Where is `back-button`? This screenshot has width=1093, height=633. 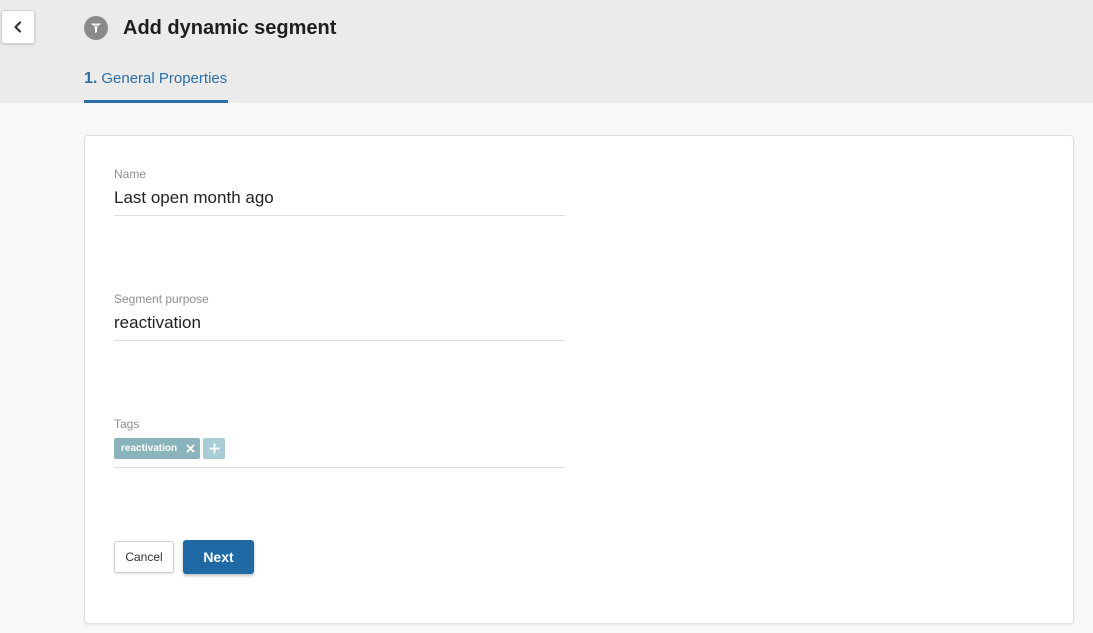
back-button is located at coordinates (18, 27).